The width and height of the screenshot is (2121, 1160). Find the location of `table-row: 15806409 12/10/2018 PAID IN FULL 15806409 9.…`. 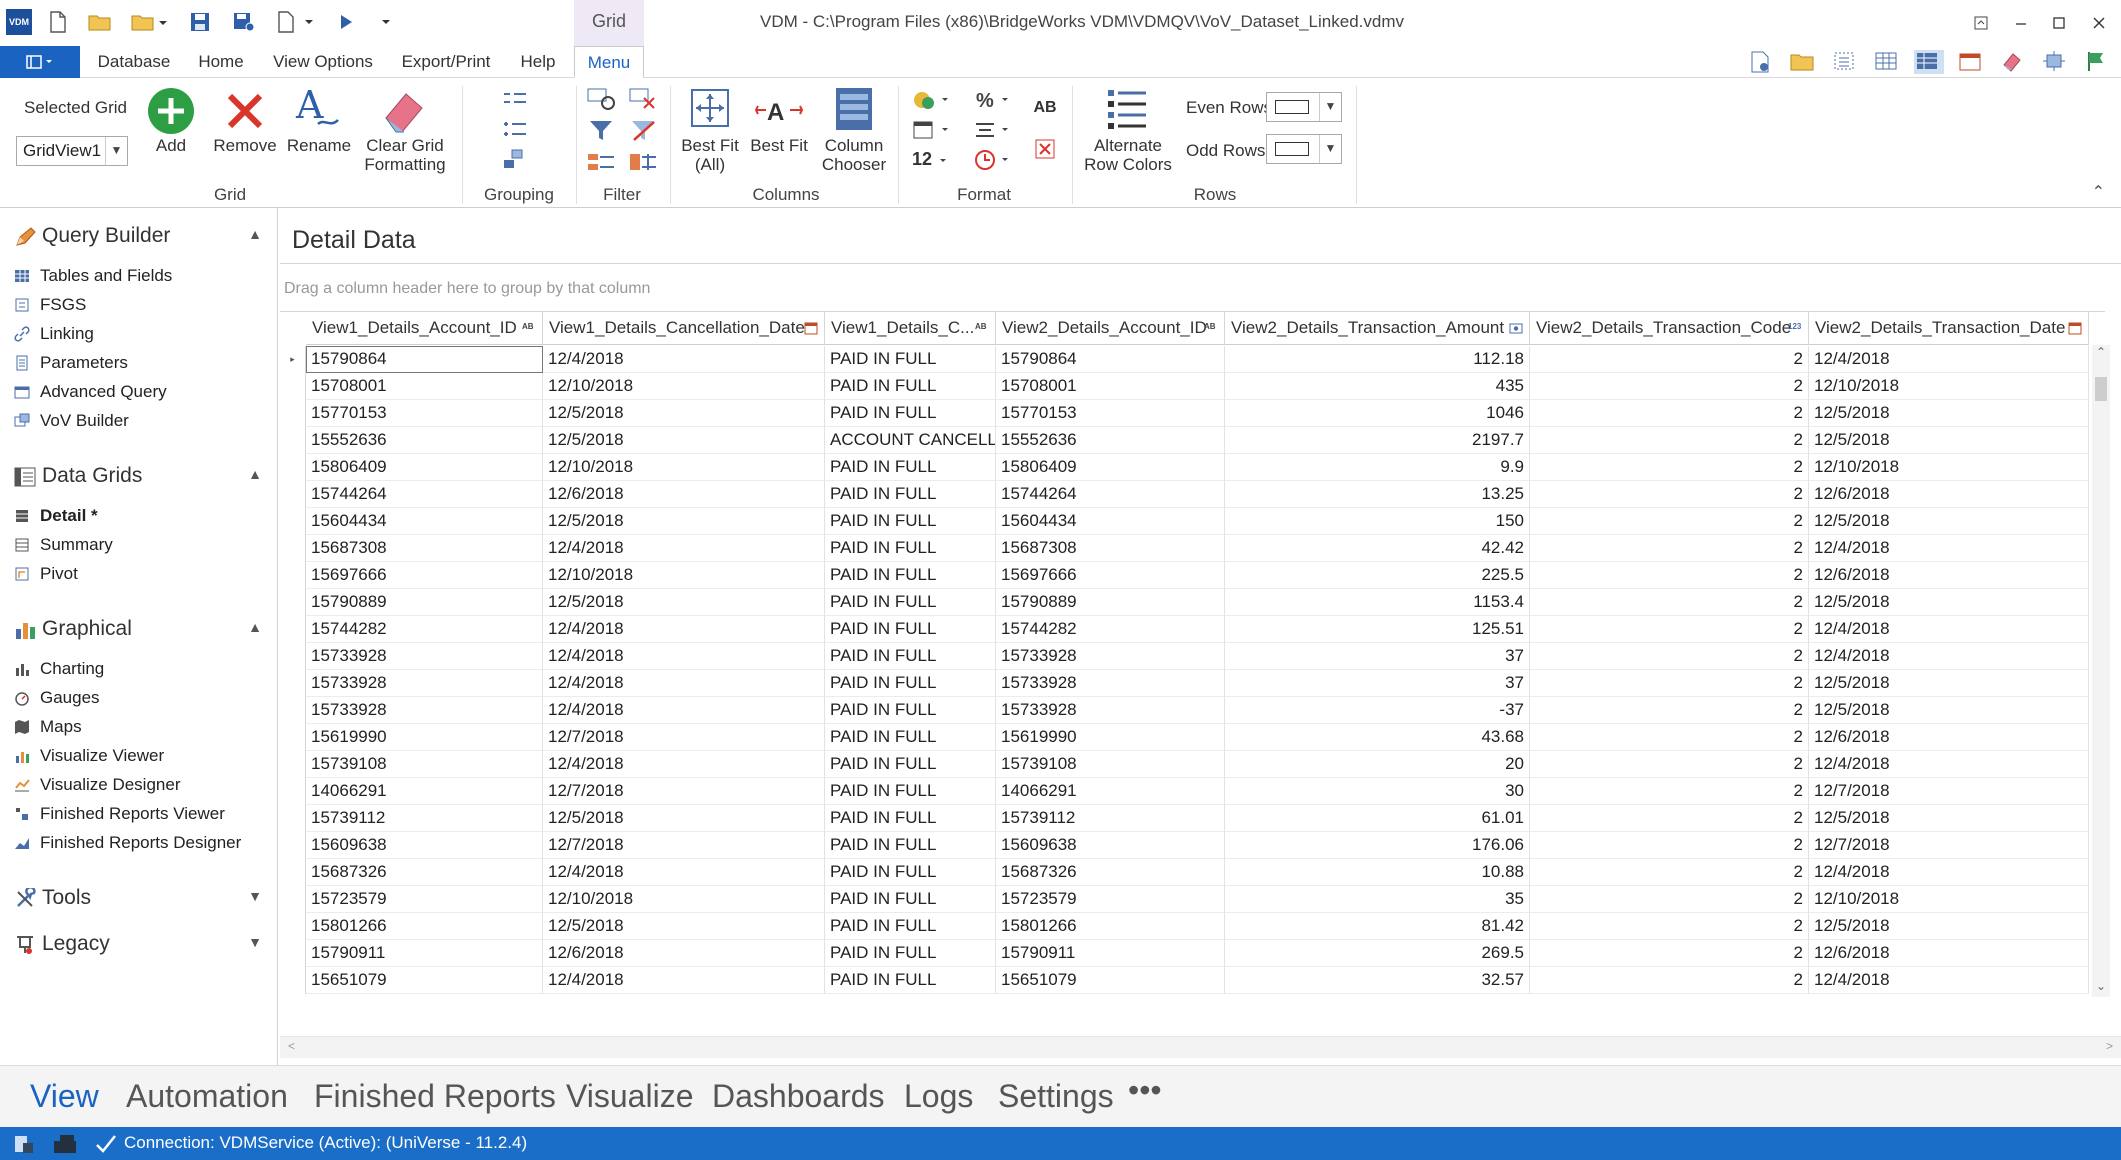

table-row: 15806409 12/10/2018 PAID IN FULL 15806409 9.… is located at coordinates (1192, 467).